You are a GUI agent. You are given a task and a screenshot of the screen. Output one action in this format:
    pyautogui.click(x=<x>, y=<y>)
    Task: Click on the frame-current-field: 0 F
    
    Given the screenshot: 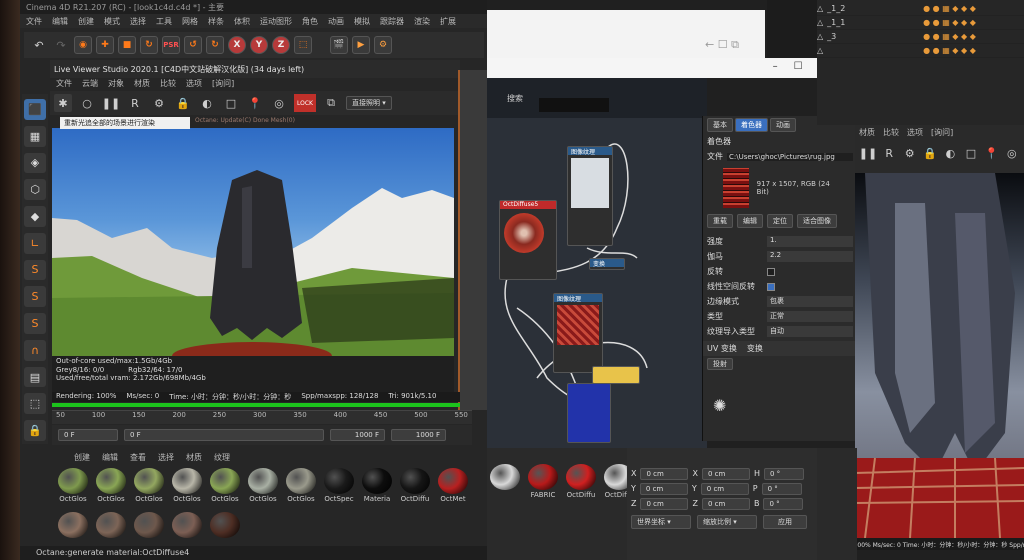 What is the action you would take?
    pyautogui.click(x=224, y=435)
    